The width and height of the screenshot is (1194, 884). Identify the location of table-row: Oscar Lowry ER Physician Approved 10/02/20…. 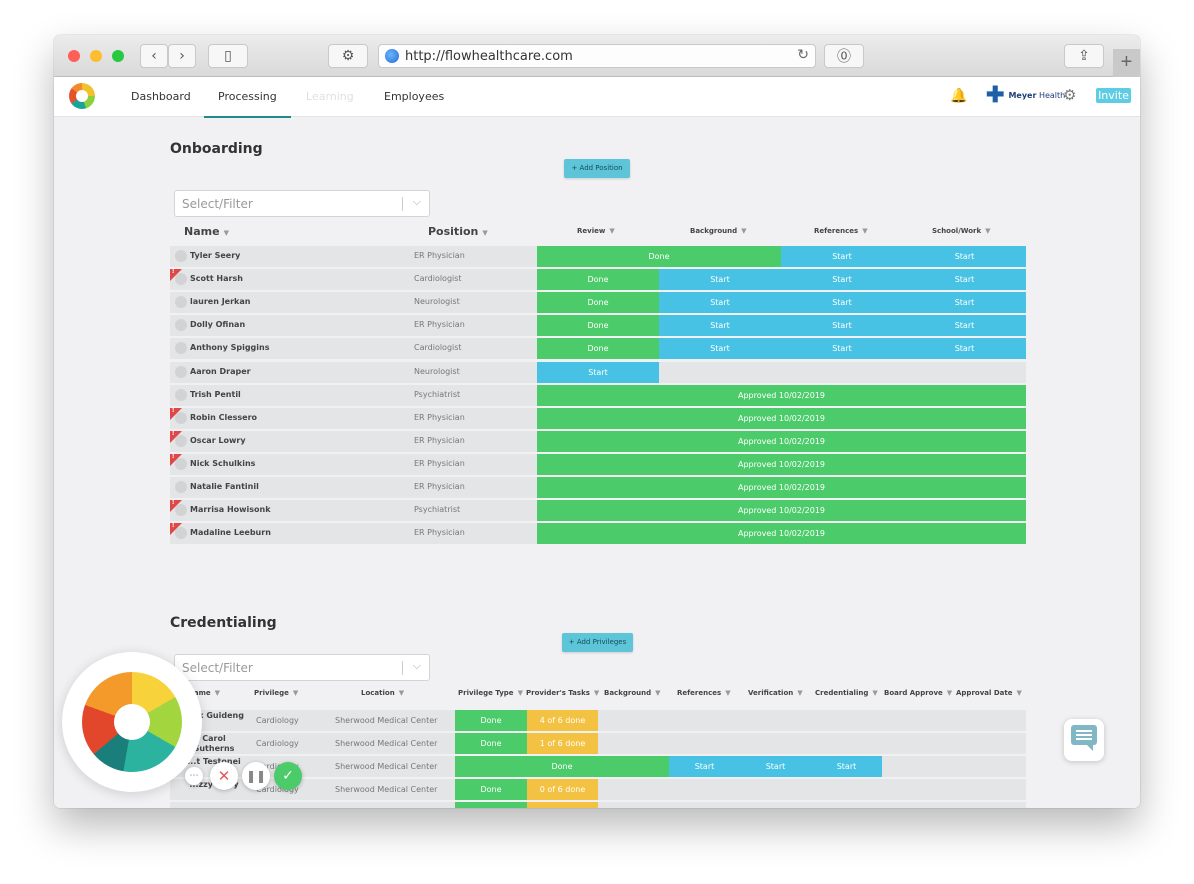
(598, 441).